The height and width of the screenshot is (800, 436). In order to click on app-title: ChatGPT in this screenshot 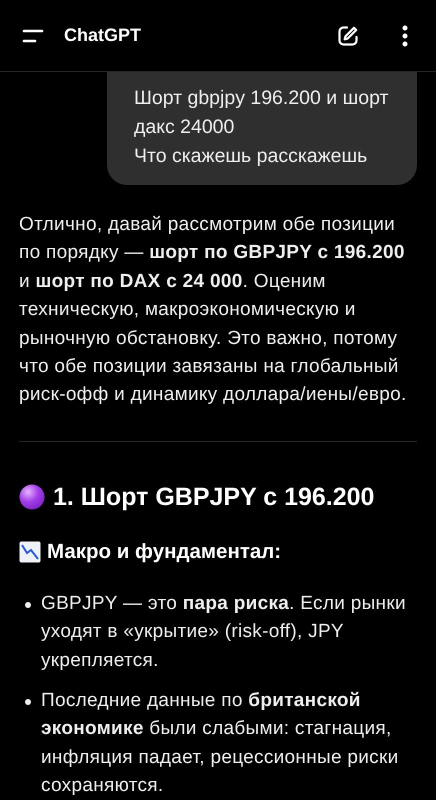, I will do `click(103, 35)`.